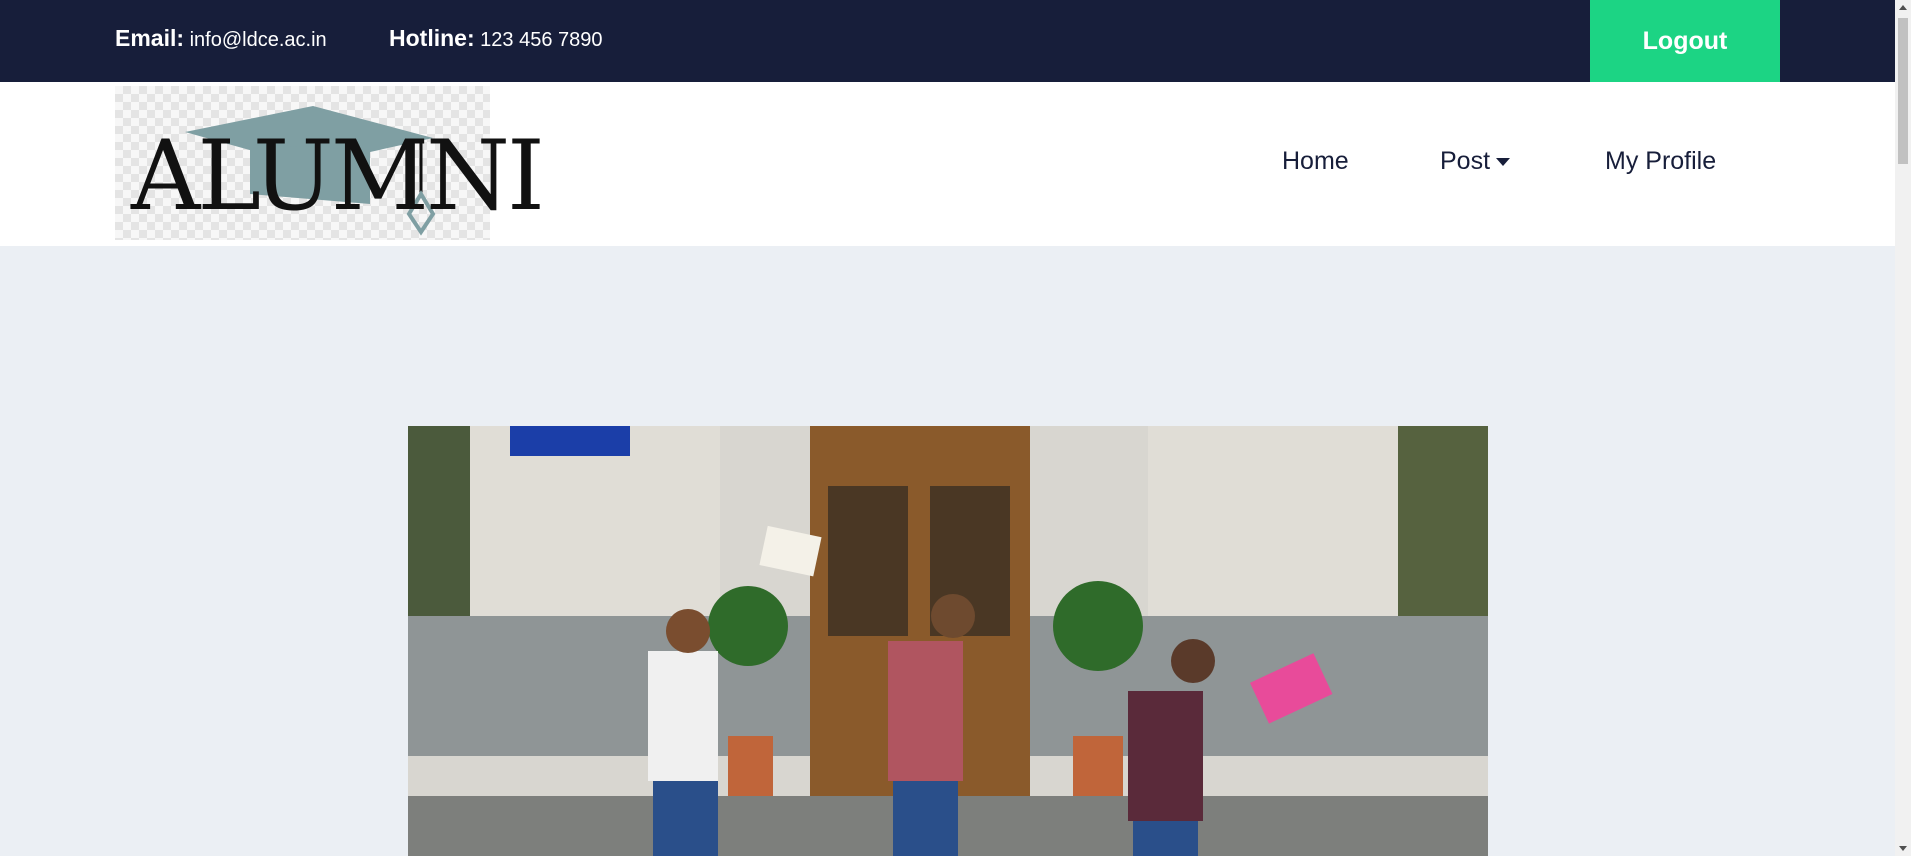 This screenshot has width=1911, height=856. I want to click on nav-post: Post, so click(1475, 161).